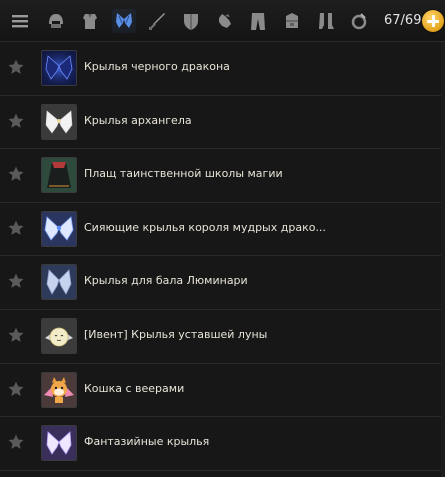 The height and width of the screenshot is (477, 445). I want to click on ring-icon, so click(359, 21).